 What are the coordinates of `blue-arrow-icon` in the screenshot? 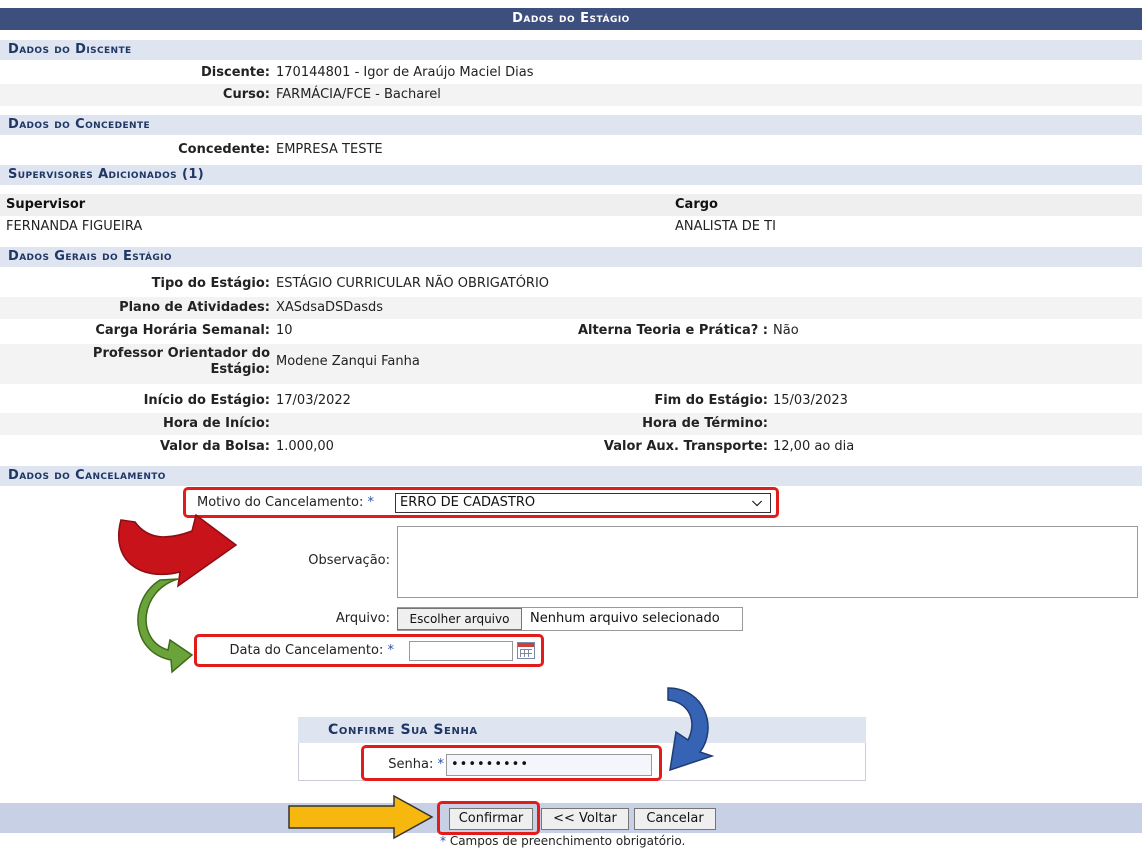 It's located at (691, 729).